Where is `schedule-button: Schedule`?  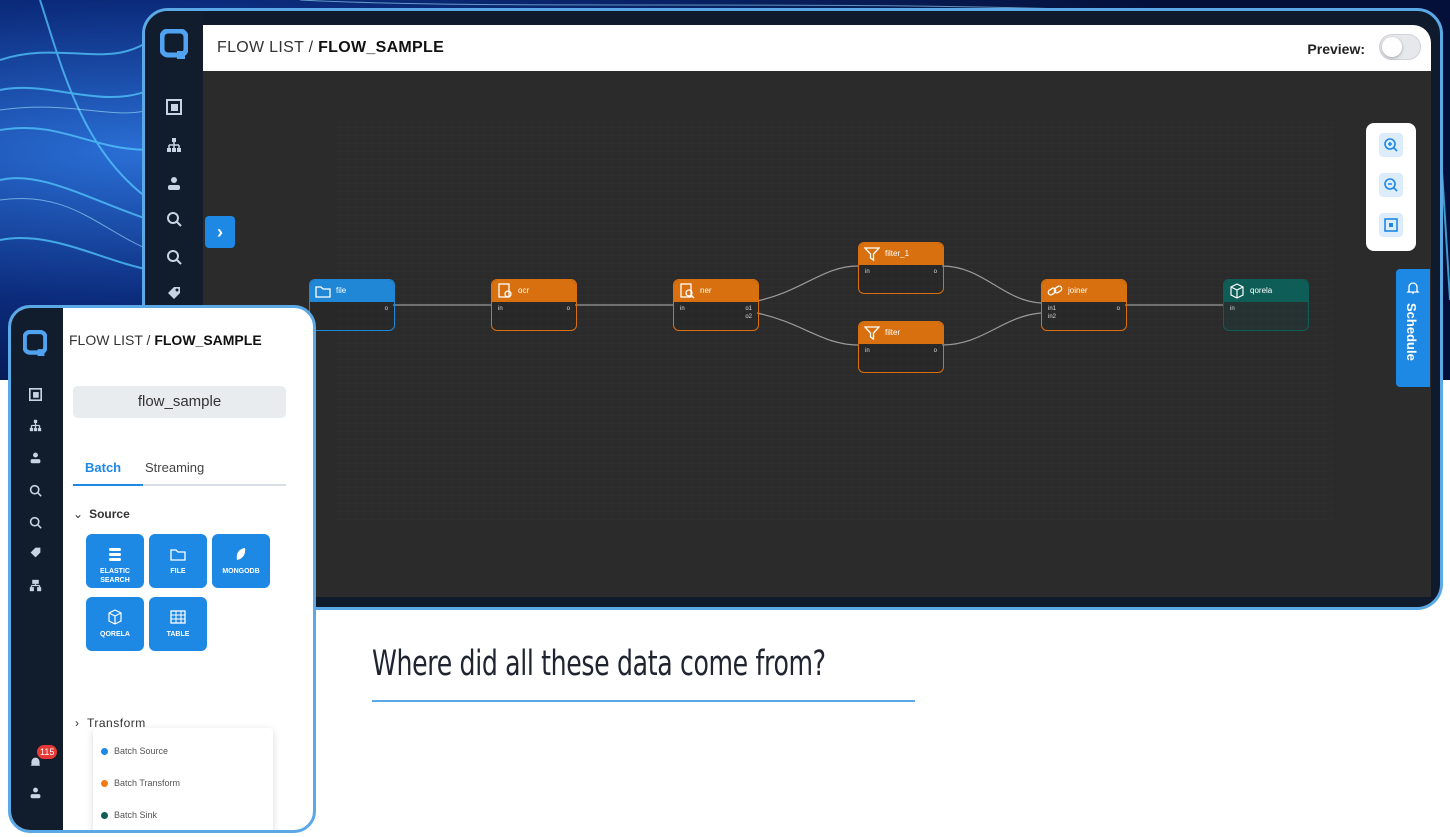
schedule-button: Schedule is located at coordinates (1413, 328).